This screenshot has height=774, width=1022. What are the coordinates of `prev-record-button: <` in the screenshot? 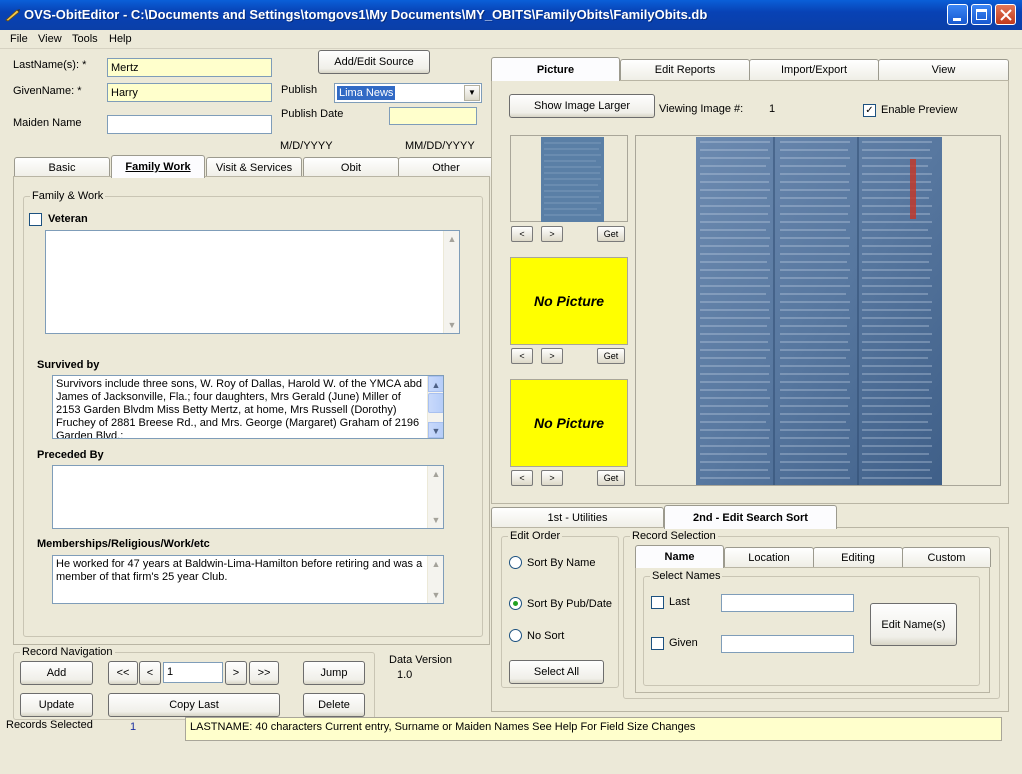 It's located at (150, 673).